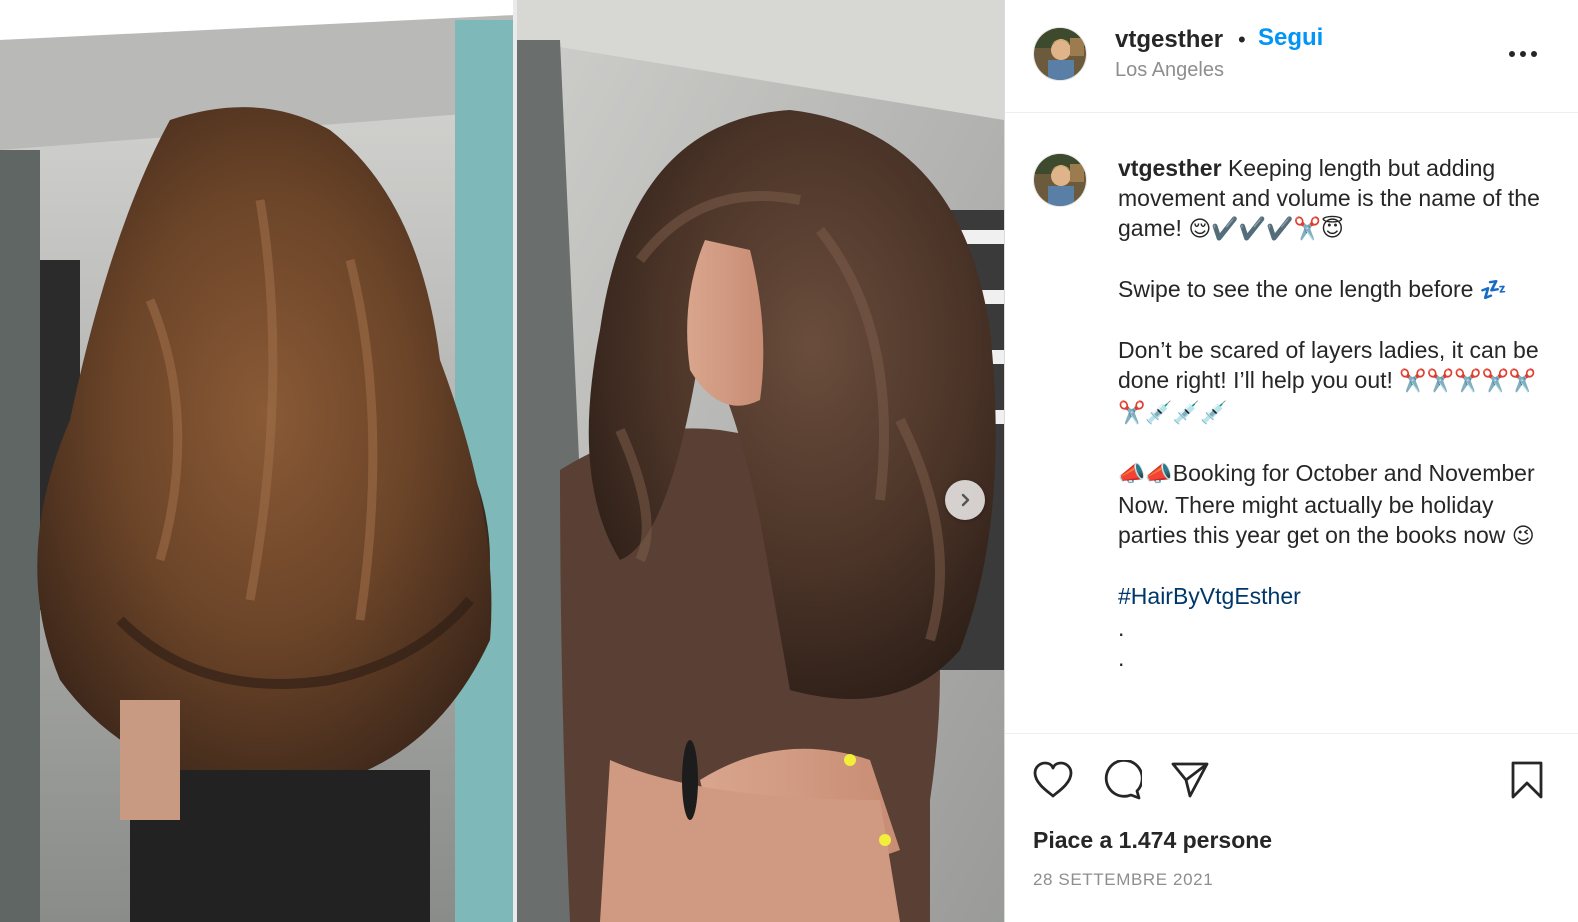  What do you see at coordinates (1523, 536) in the screenshot?
I see `wink-emoji: 😉` at bounding box center [1523, 536].